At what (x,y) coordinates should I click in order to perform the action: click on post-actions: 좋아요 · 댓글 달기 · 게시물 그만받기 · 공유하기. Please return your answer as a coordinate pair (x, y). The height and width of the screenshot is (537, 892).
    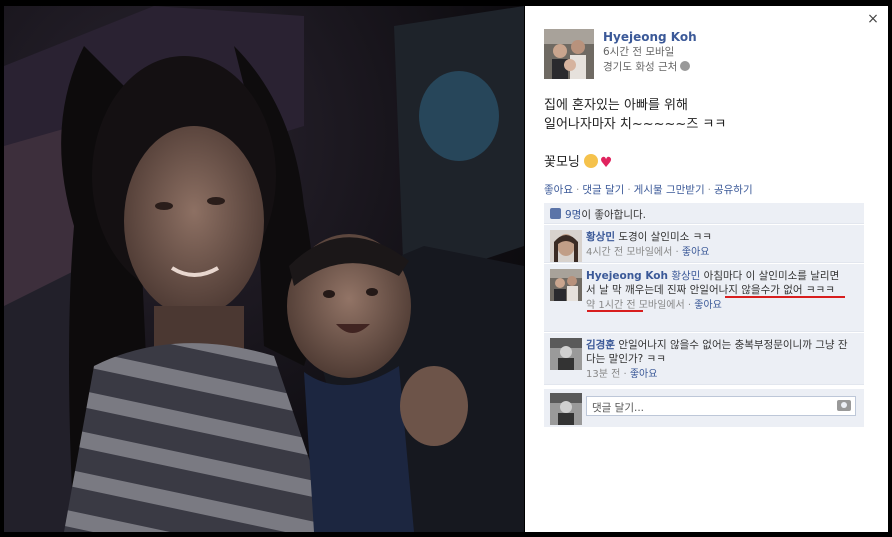
    Looking at the image, I should click on (648, 189).